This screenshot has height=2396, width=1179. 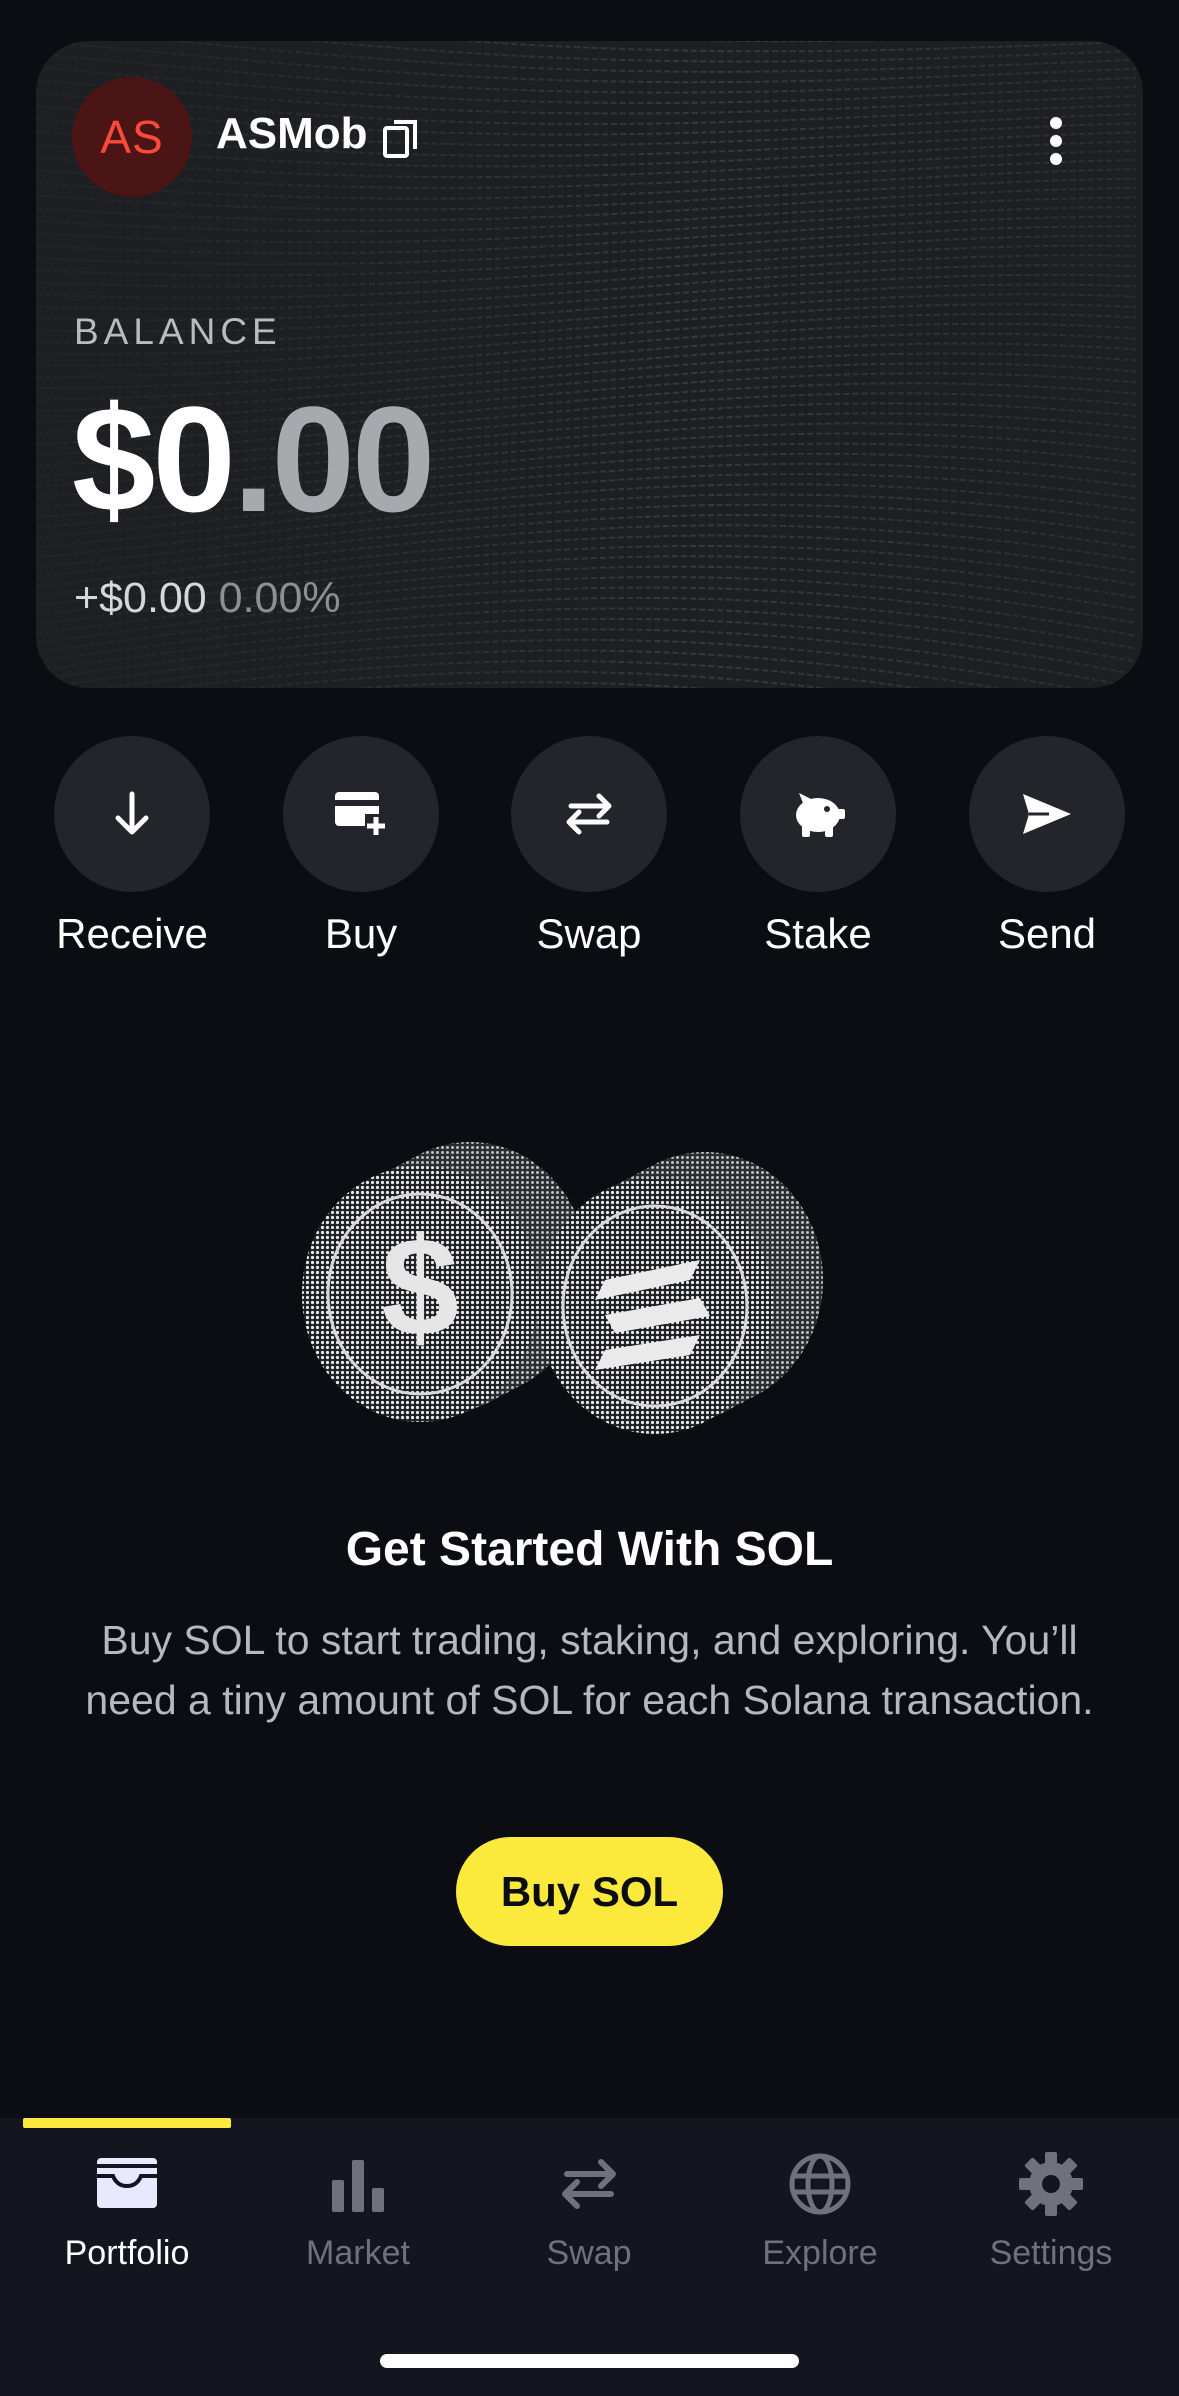 What do you see at coordinates (589, 2361) in the screenshot?
I see `home-indicator` at bounding box center [589, 2361].